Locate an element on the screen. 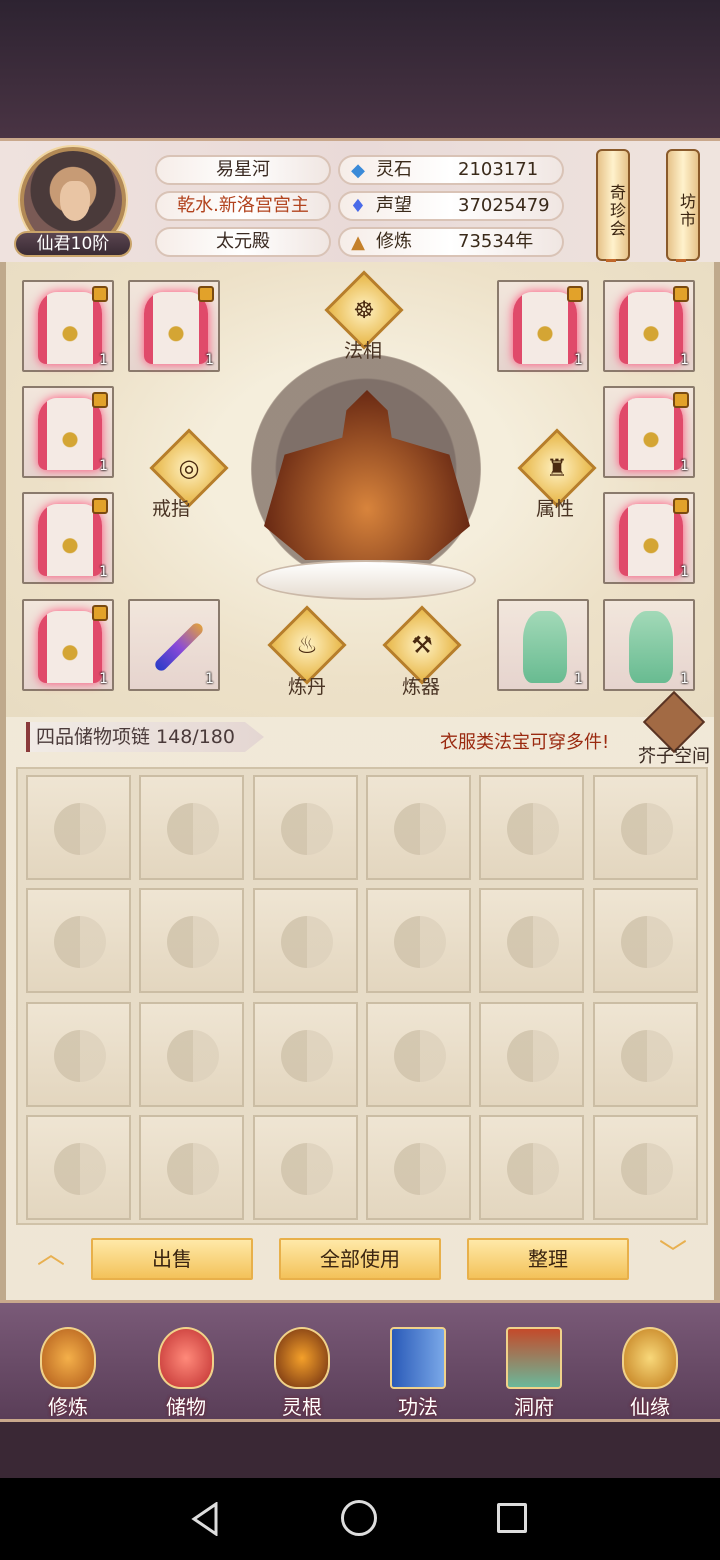 This screenshot has height=1560, width=720. book-icon is located at coordinates (418, 1358).